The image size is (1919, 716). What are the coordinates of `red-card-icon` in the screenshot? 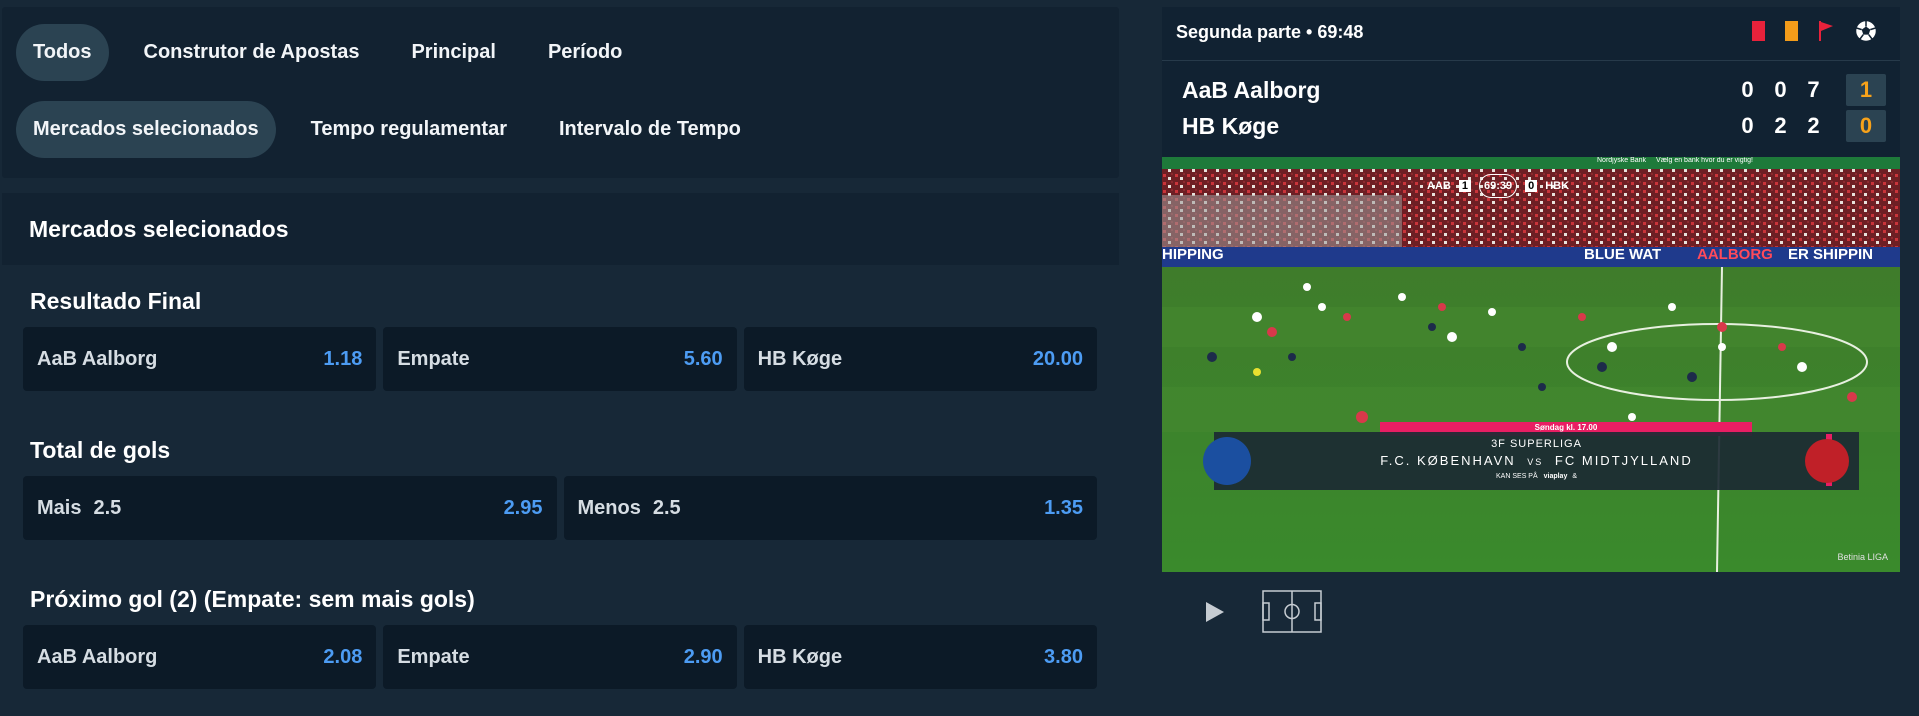 It's located at (1758, 31).